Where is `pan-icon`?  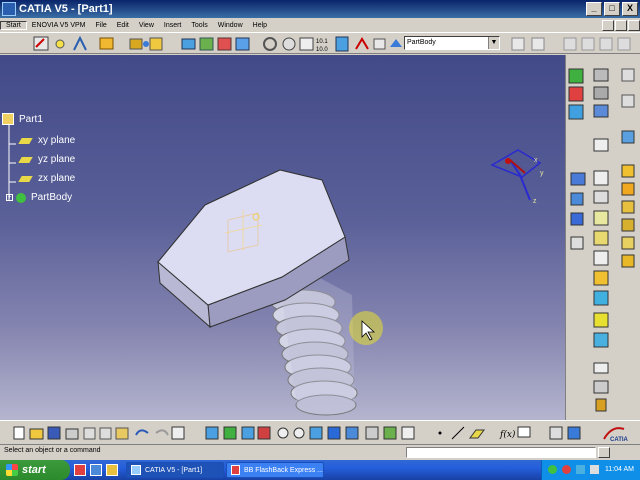
pan-icon is located at coordinates (248, 433).